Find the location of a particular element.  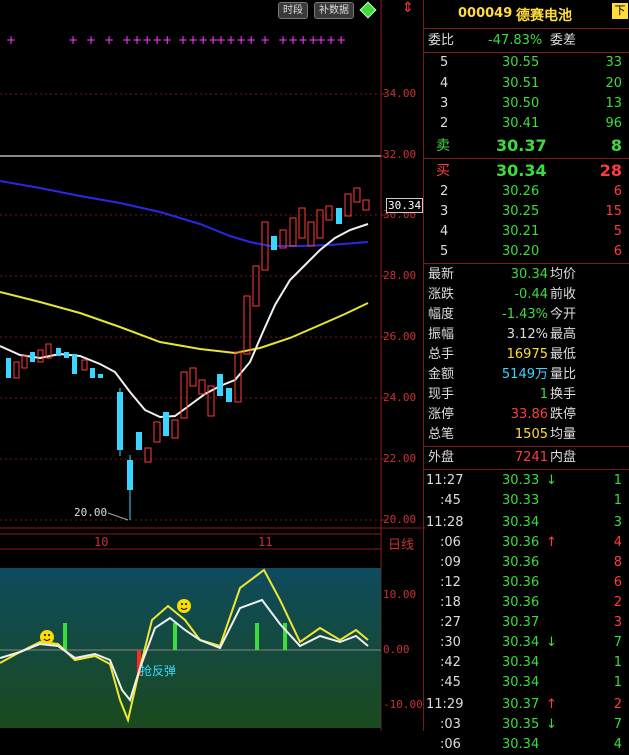

bid-price: 30.21 is located at coordinates (521, 231).